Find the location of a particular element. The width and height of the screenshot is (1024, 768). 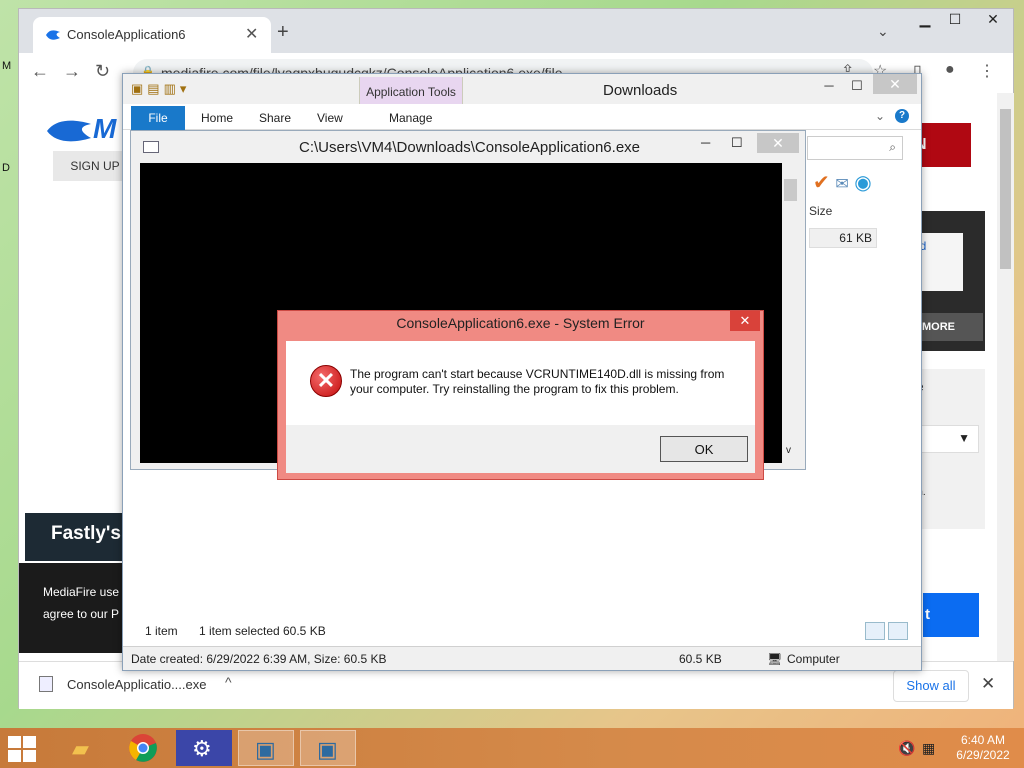

download-filename: ConsoleApplicatio....exe is located at coordinates (136, 684).